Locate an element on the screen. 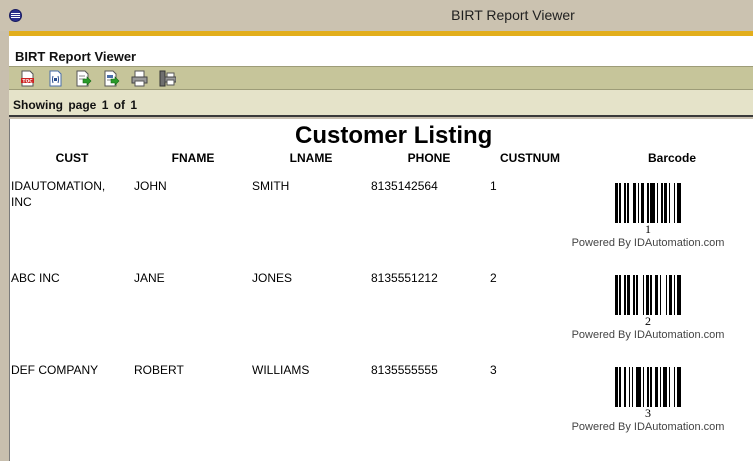  cell-lname: WILLIAMS is located at coordinates (281, 370).